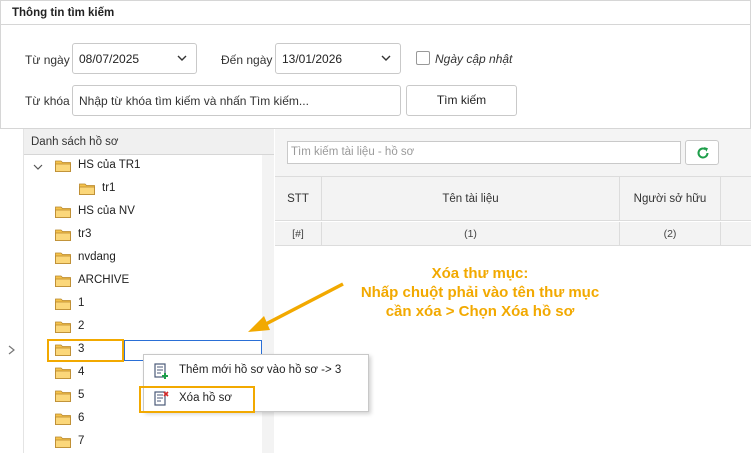 The image size is (751, 453). What do you see at coordinates (12, 291) in the screenshot?
I see `row-indicator-gutter` at bounding box center [12, 291].